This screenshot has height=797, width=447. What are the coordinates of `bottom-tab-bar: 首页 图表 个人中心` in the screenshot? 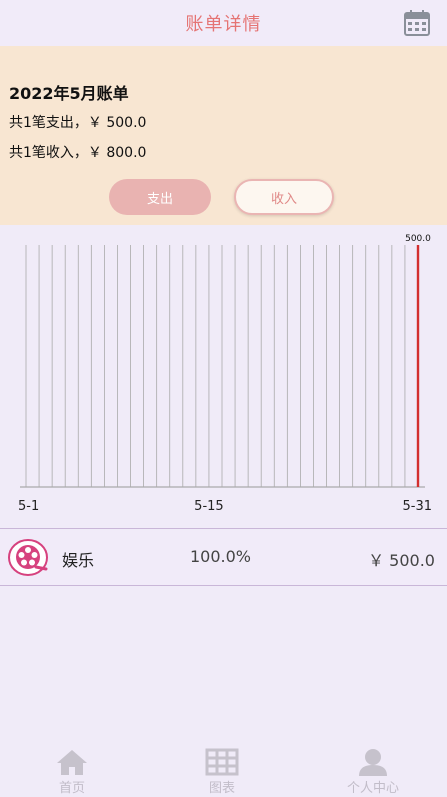 It's located at (223, 771).